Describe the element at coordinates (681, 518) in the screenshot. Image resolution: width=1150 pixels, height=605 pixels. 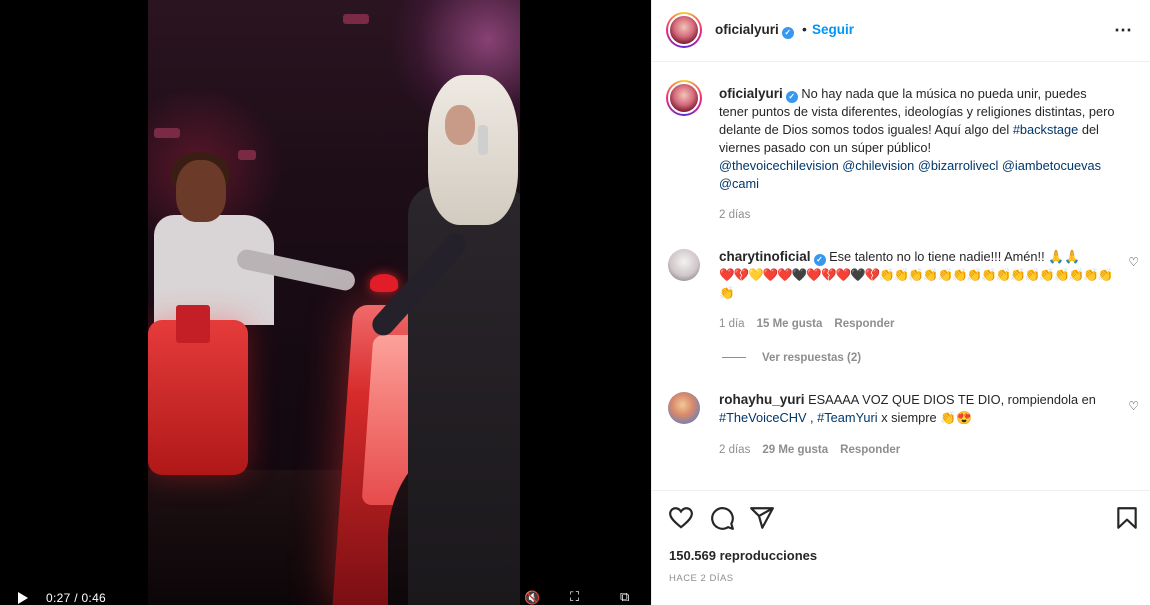
I see `heart-icon` at that location.